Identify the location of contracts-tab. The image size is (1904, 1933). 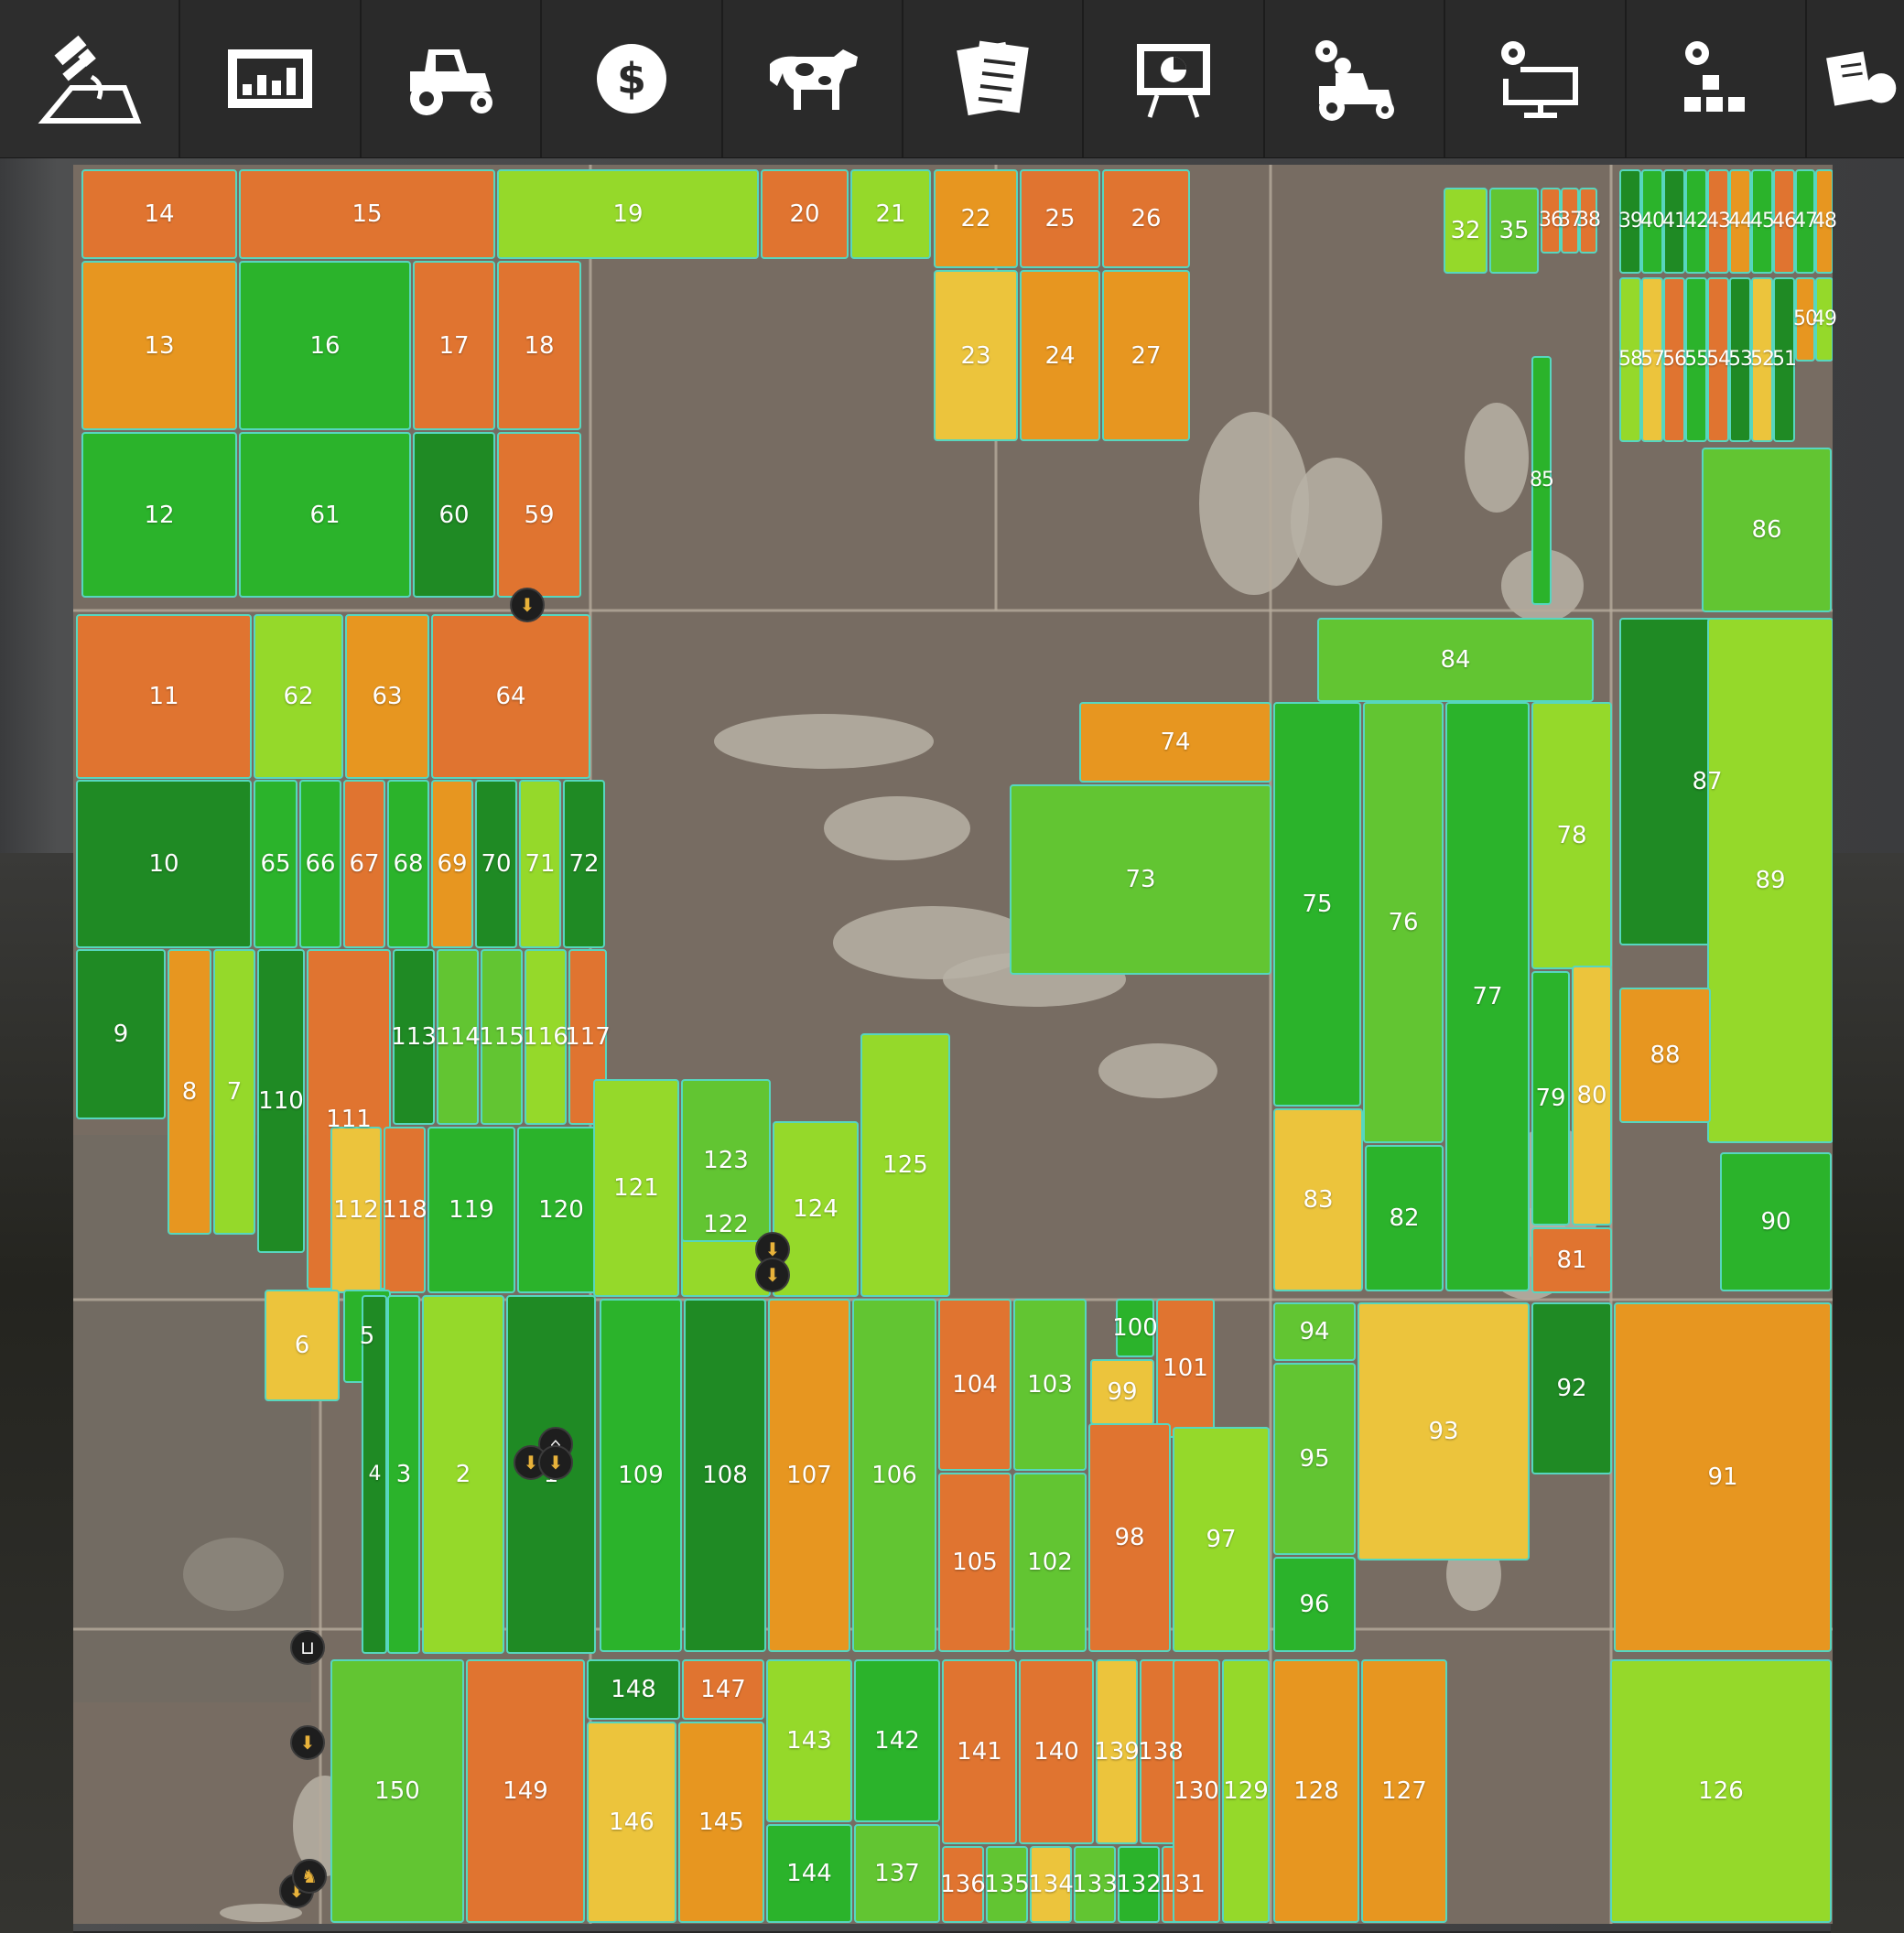
(994, 79).